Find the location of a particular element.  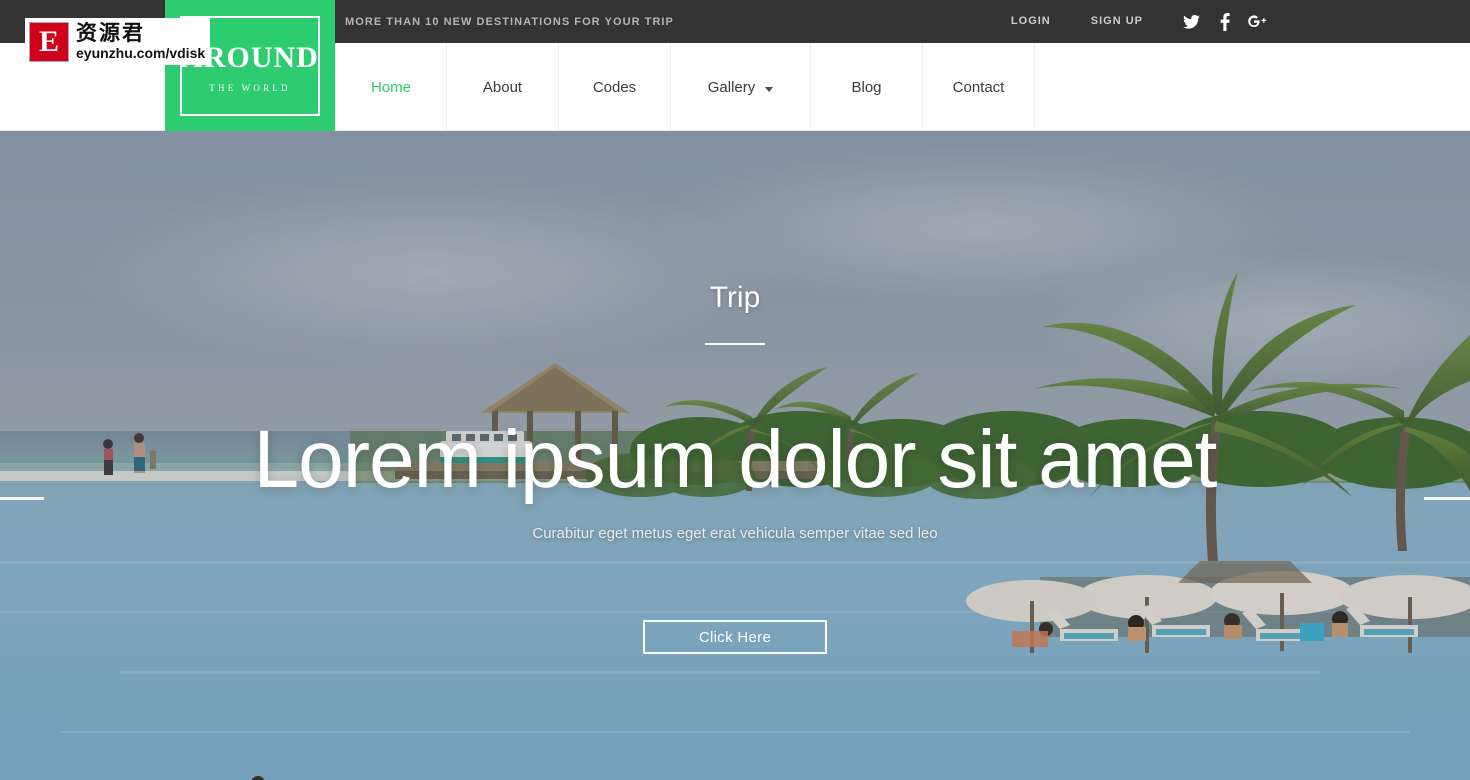

nav-label-home: Home is located at coordinates (390, 87).